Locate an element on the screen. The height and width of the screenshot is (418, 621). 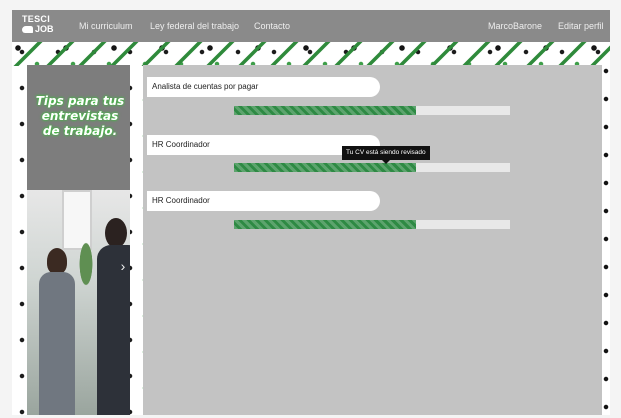
nav-link-mi-curriculum: Mi curriculum is located at coordinates (106, 26).